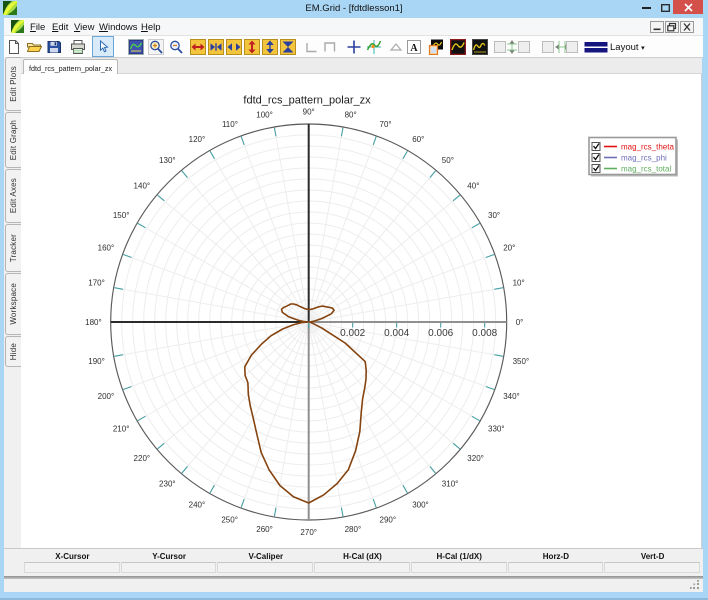 This screenshot has width=708, height=600. I want to click on svg-text: 100°, so click(264, 115).